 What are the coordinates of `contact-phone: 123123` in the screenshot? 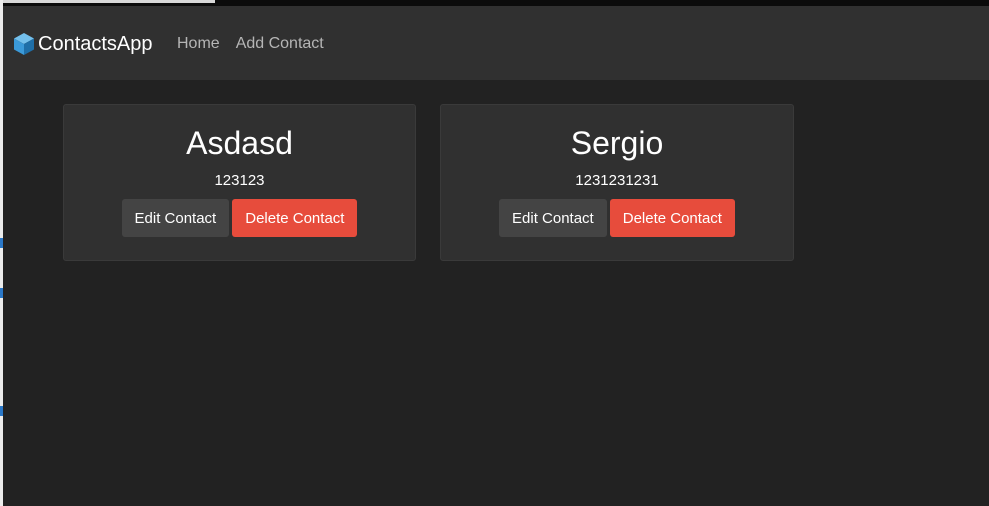 It's located at (239, 180).